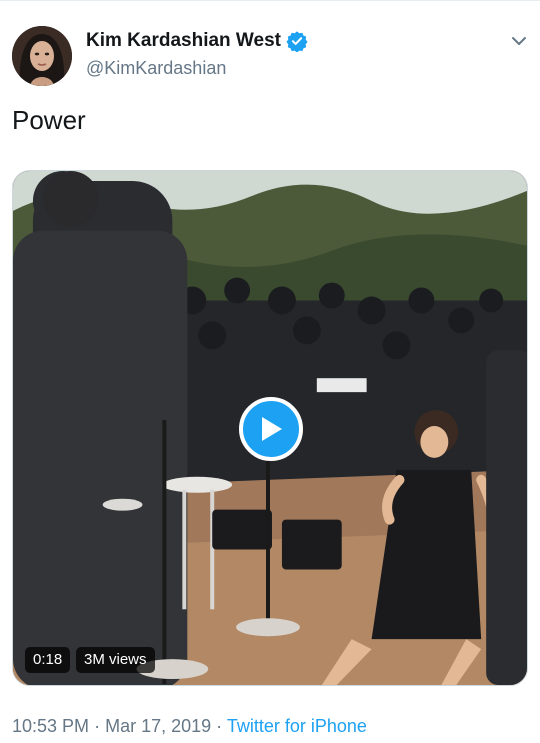 This screenshot has width=540, height=743. I want to click on tweet-text: Power, so click(49, 120).